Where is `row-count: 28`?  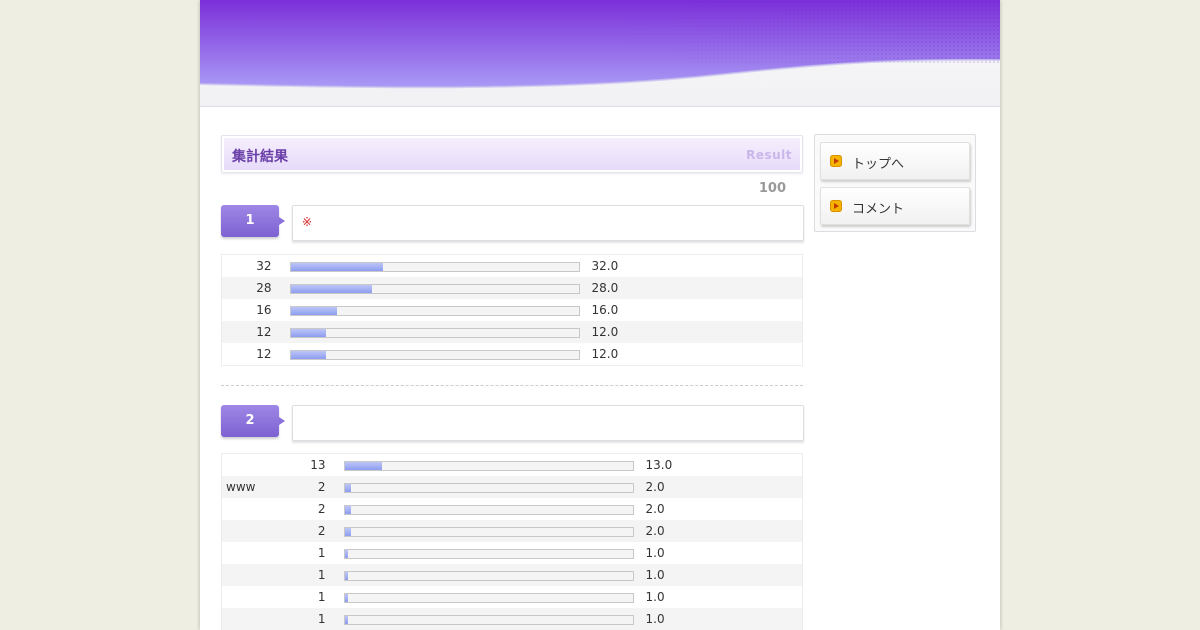 row-count: 28 is located at coordinates (260, 288).